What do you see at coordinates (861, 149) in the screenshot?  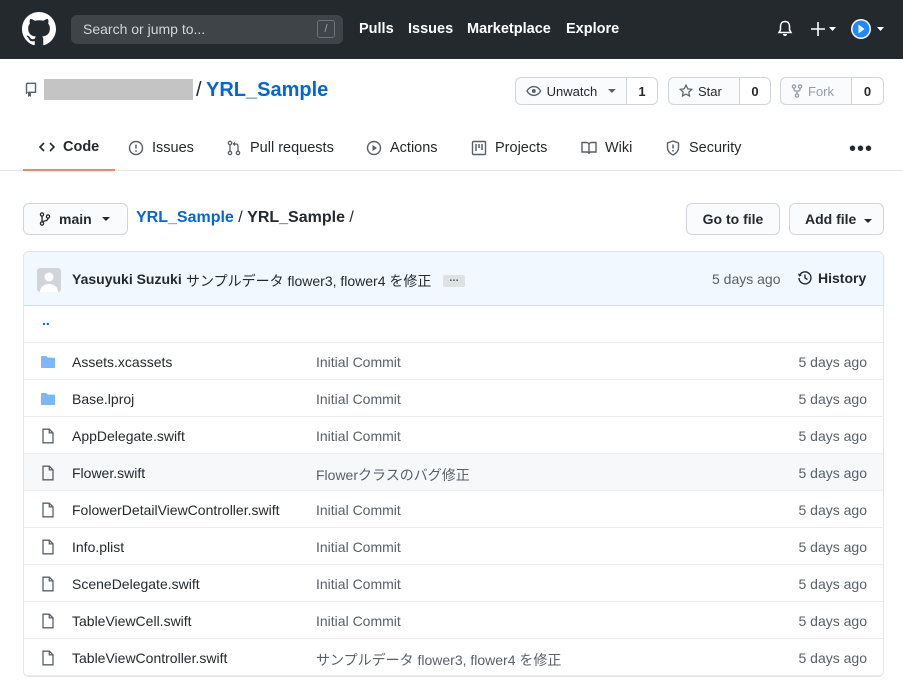 I see `more-tabs-button: •••` at bounding box center [861, 149].